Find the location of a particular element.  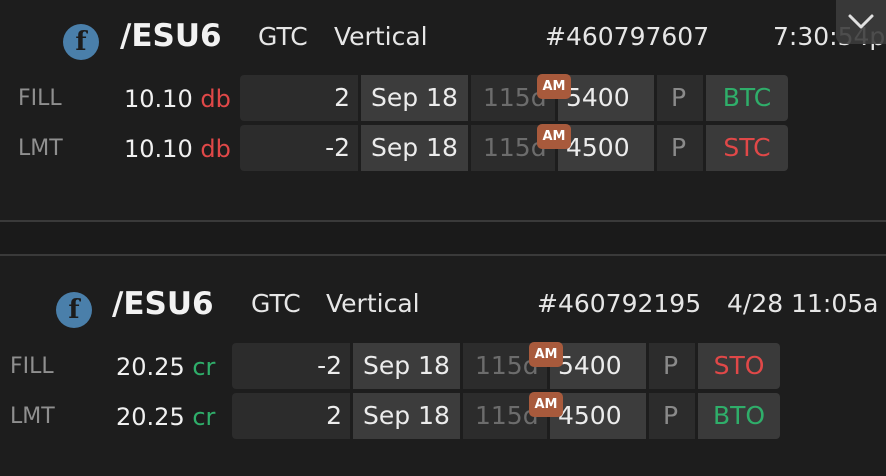

order-time: 4/28 11:05a is located at coordinates (803, 303).